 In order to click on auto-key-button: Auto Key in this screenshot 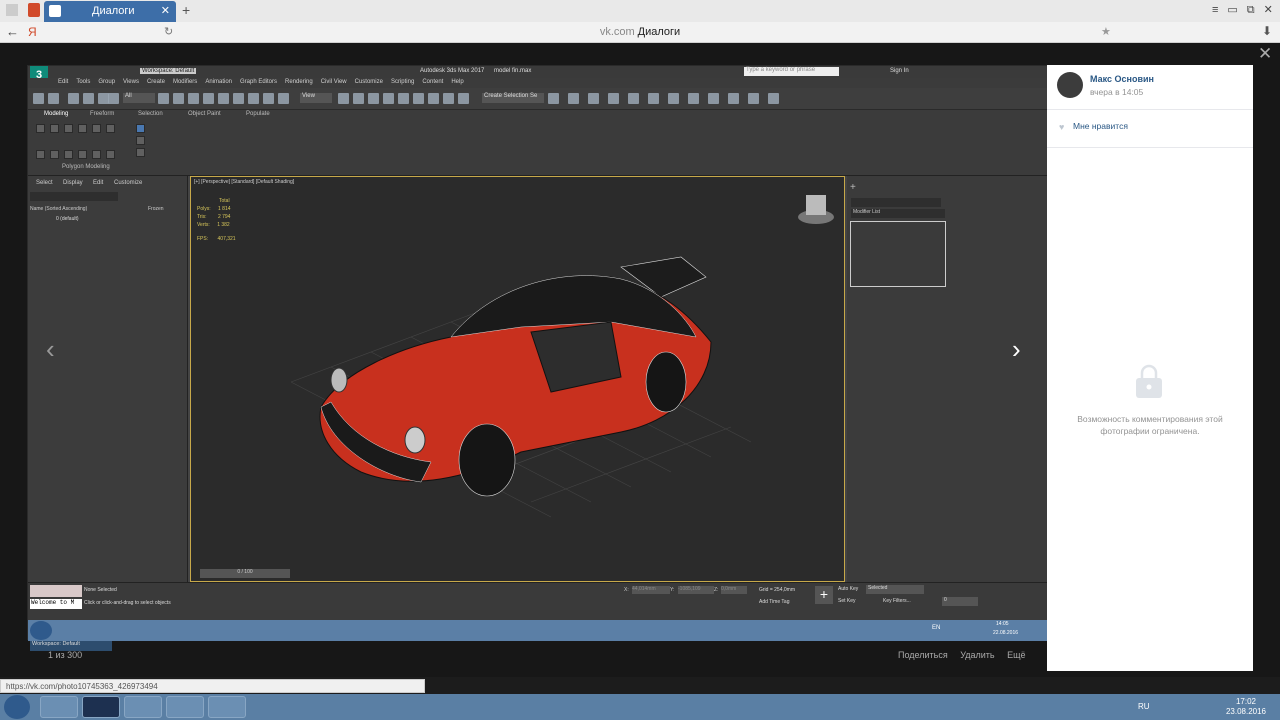, I will do `click(848, 589)`.